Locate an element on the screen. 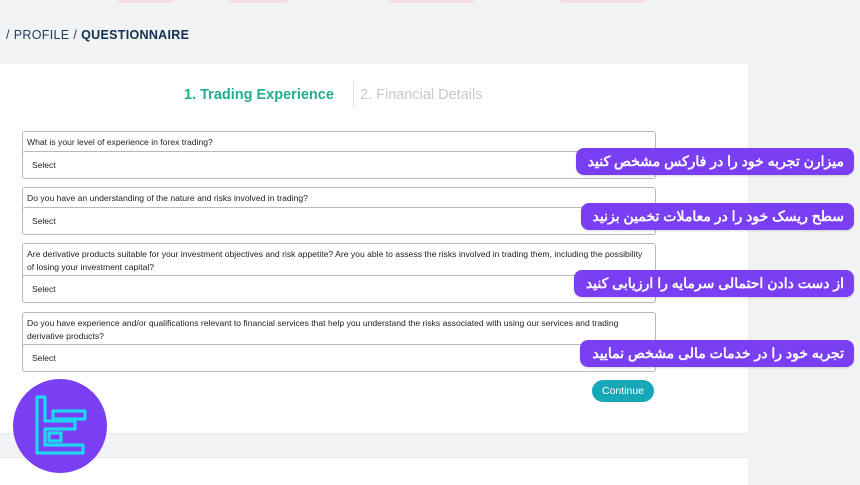  continue-button: Continue is located at coordinates (623, 391).